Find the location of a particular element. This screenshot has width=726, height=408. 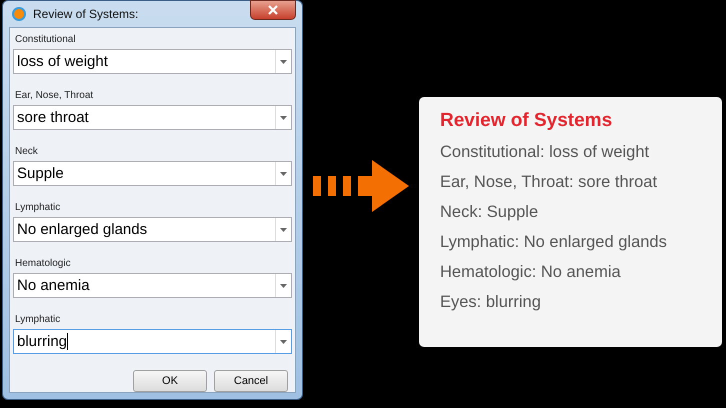

close-button is located at coordinates (273, 10).